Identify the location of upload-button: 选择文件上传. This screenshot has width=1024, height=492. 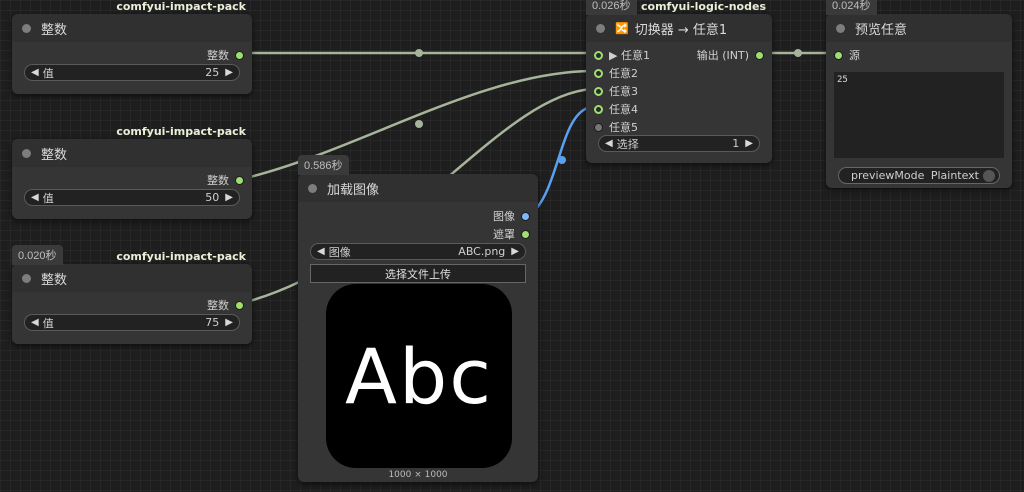
(418, 273).